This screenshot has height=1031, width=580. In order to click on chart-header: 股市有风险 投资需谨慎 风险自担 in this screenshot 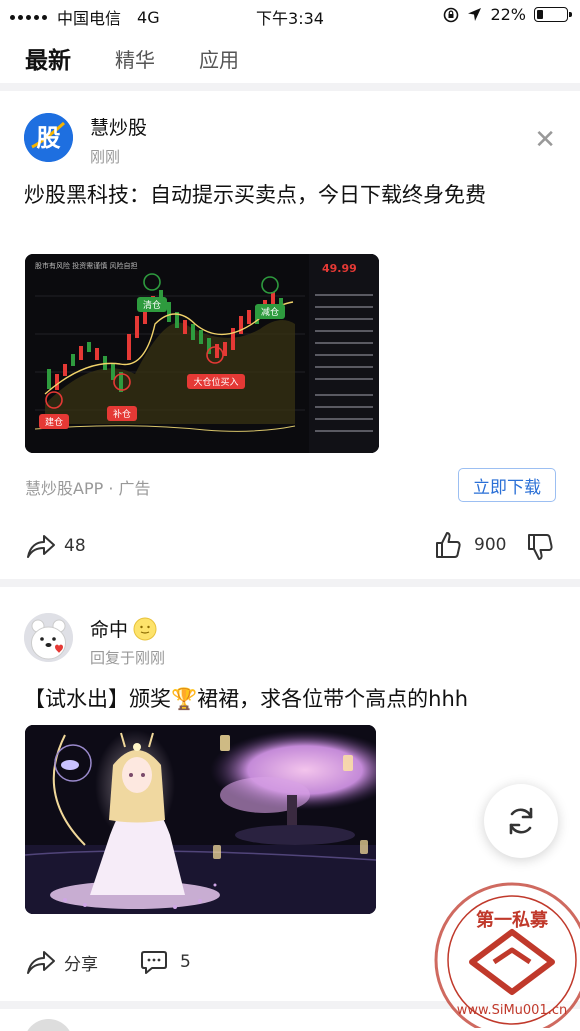, I will do `click(86, 265)`.